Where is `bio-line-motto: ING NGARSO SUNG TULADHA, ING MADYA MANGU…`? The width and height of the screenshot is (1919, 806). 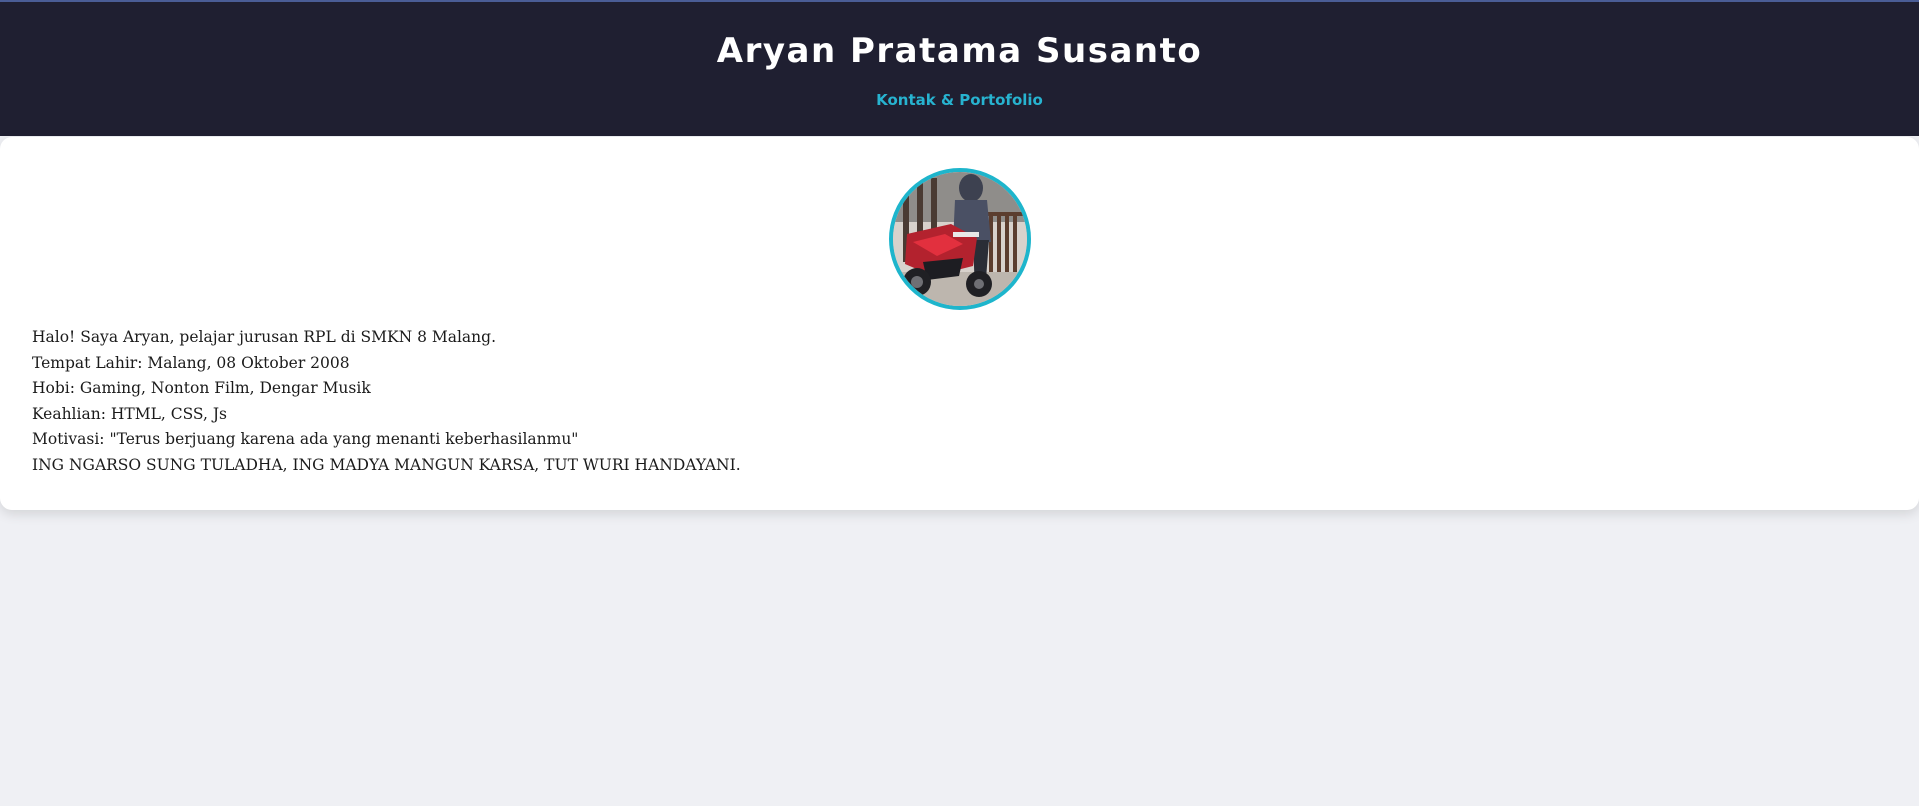
bio-line-motto: ING NGARSO SUNG TULADHA, ING MADYA MANGU… is located at coordinates (386, 464).